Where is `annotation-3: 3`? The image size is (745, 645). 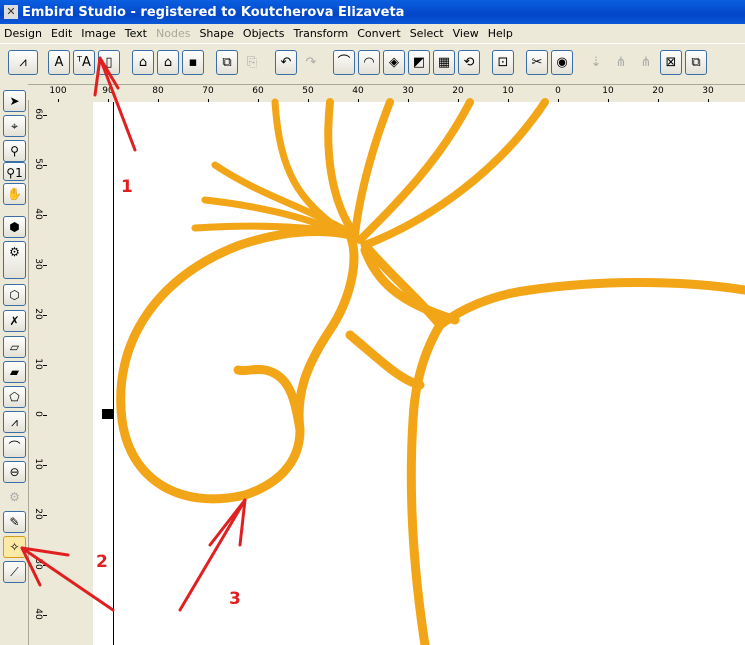 annotation-3: 3 is located at coordinates (235, 599).